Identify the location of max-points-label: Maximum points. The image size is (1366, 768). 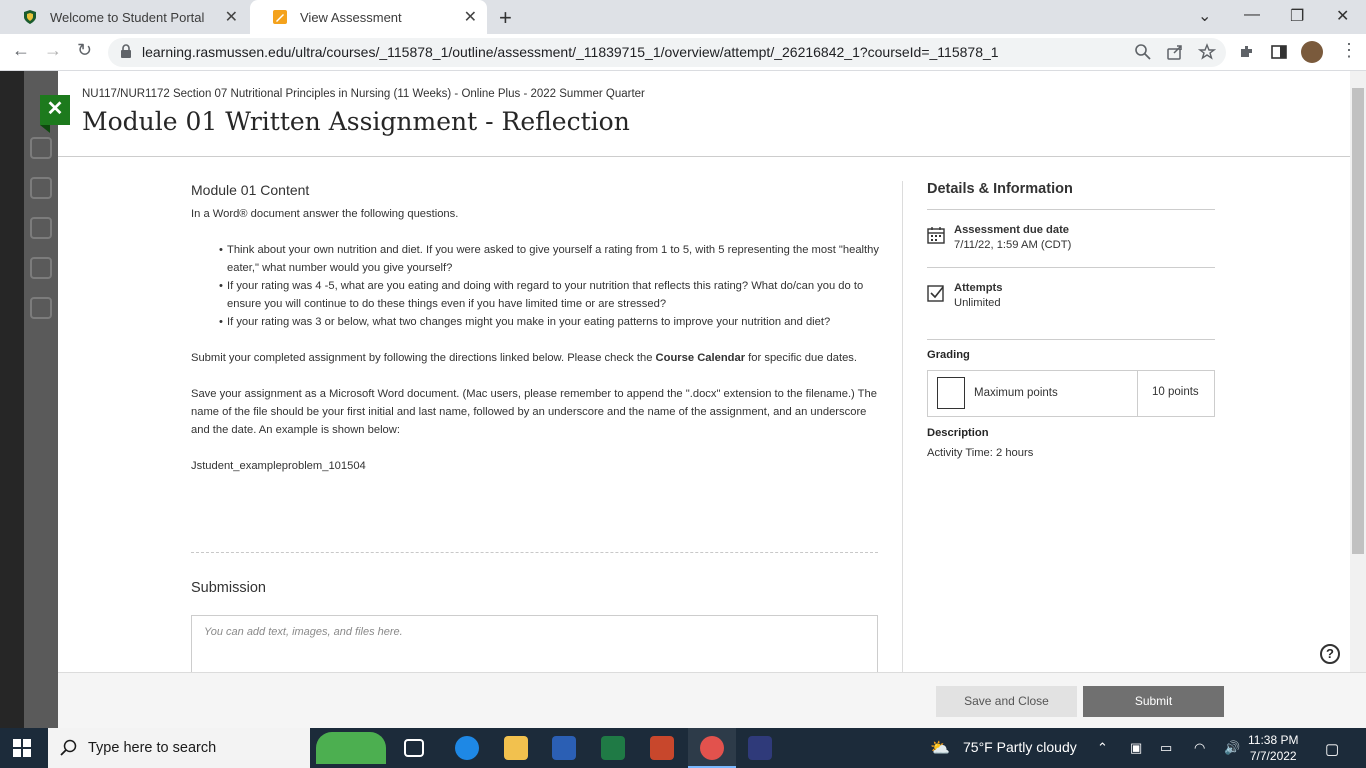
(1016, 393).